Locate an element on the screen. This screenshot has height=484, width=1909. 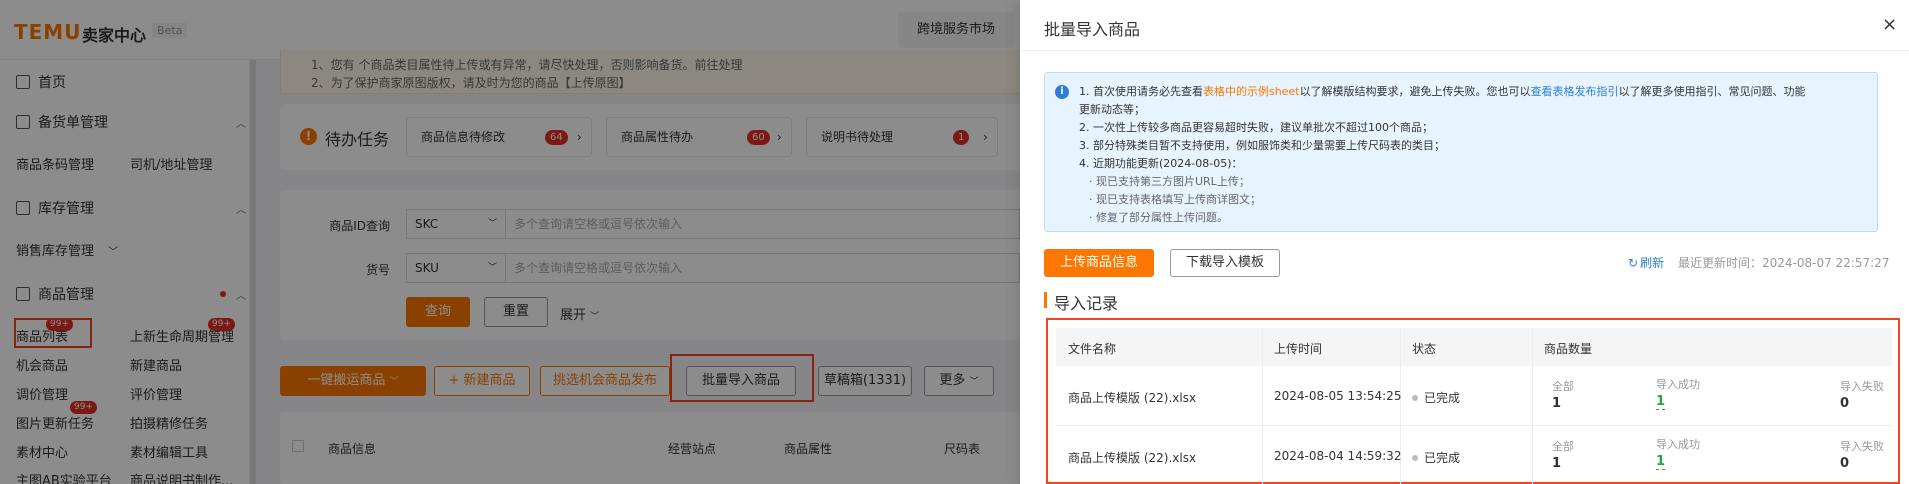
info-line-2: 2. 一次性上传较多商品更容易超时失败，建议单批次不超过100个商品； is located at coordinates (1256, 127).